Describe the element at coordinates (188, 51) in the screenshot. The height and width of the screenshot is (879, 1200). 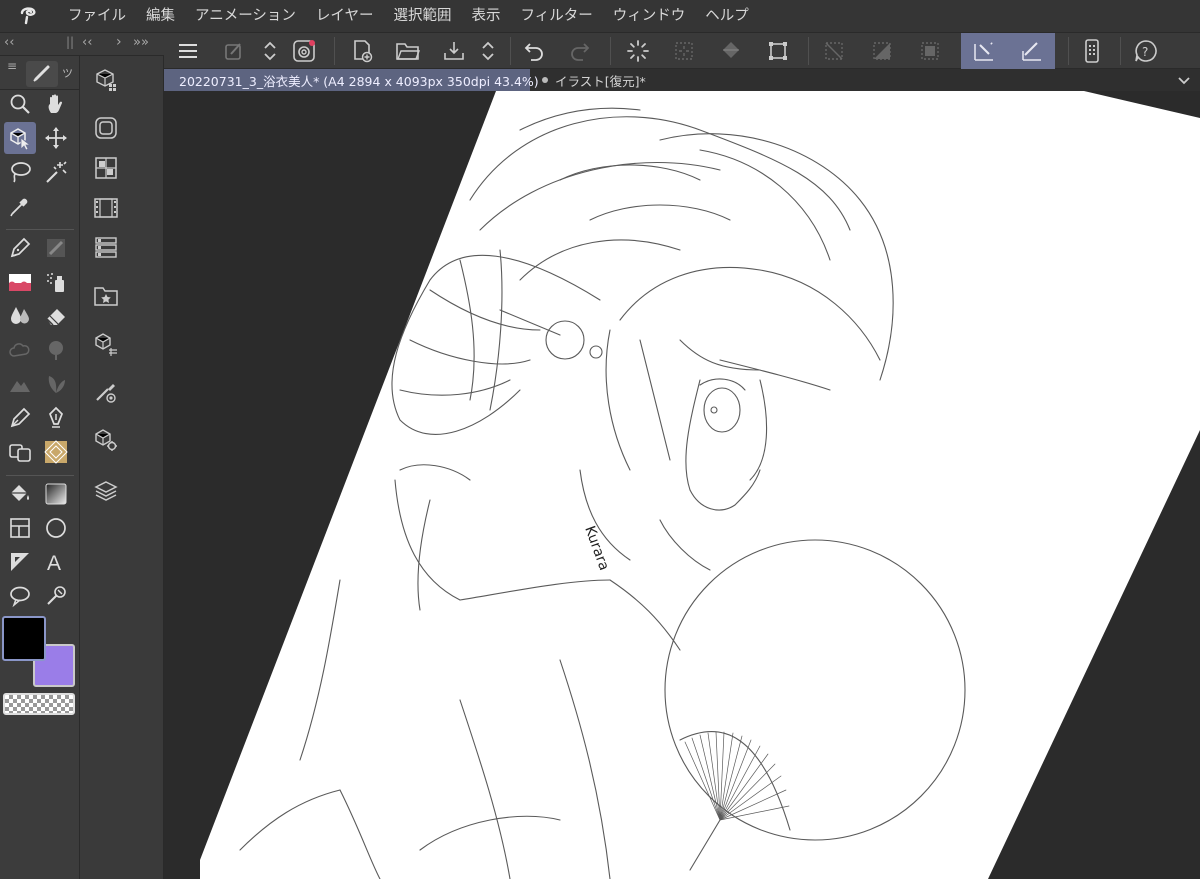
I see `menu-icon` at that location.